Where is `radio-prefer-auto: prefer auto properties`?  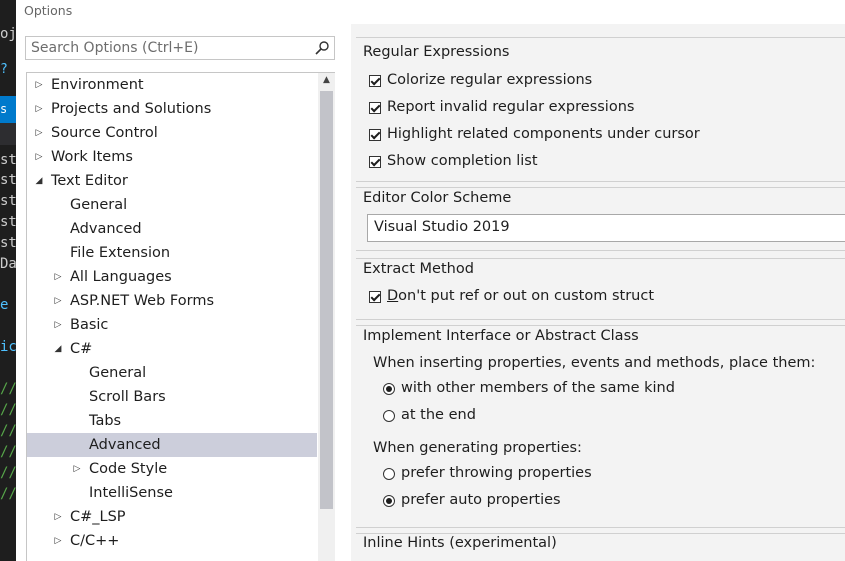 radio-prefer-auto: prefer auto properties is located at coordinates (472, 500).